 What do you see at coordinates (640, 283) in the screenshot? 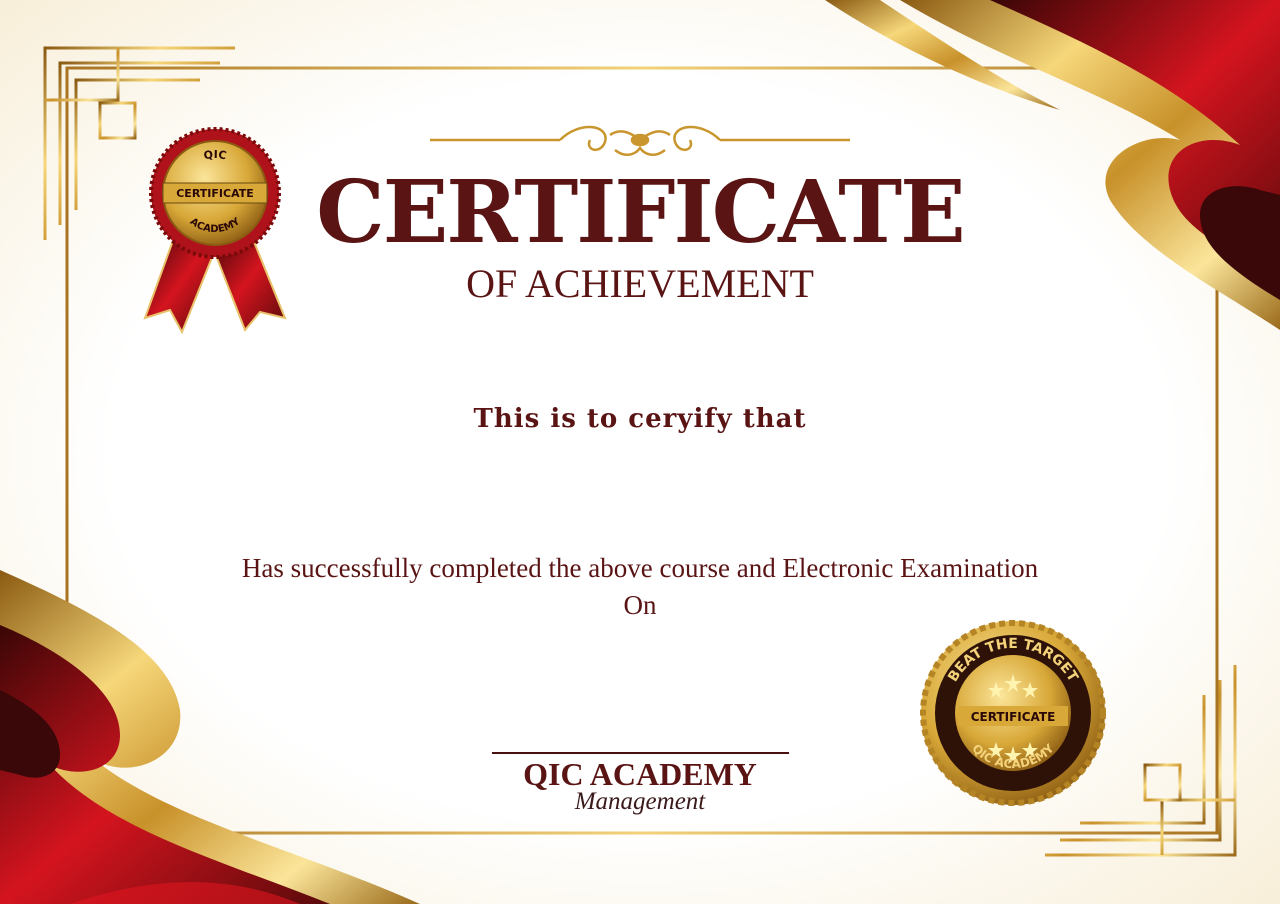
I see `certificate-subtitle: OF ACHIEVEMENT` at bounding box center [640, 283].